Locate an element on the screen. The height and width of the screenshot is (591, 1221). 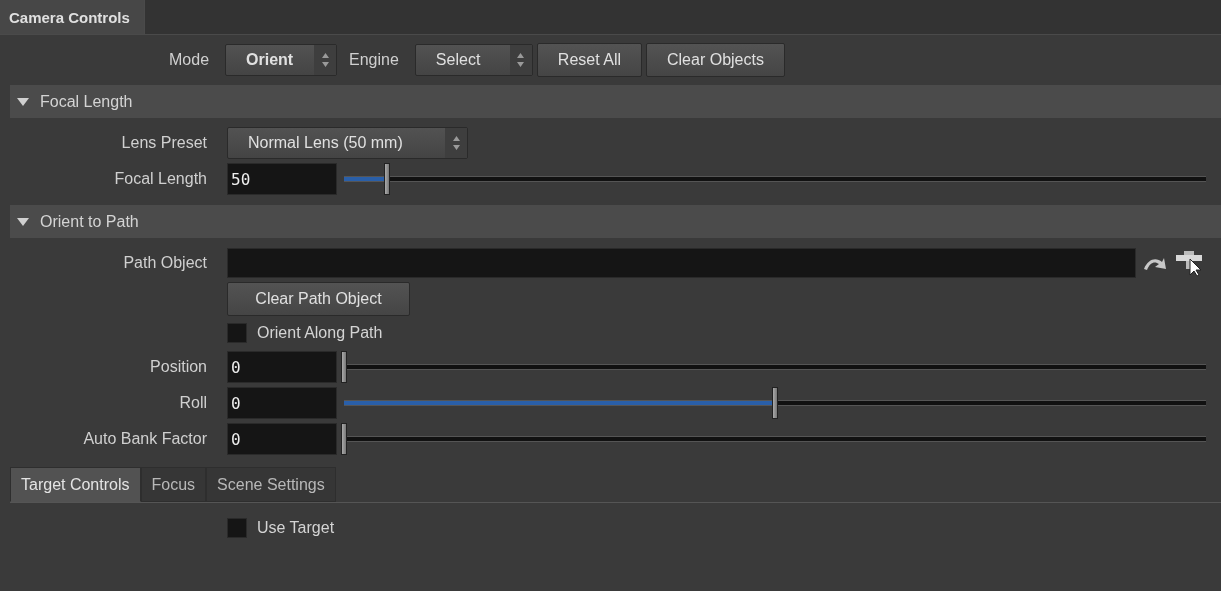
engine-label: Engine is located at coordinates (374, 60).